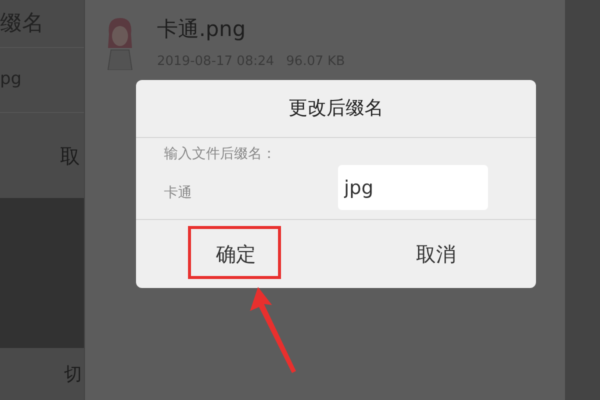 Image resolution: width=600 pixels, height=400 pixels. I want to click on dialog-button: 确定, so click(236, 254).